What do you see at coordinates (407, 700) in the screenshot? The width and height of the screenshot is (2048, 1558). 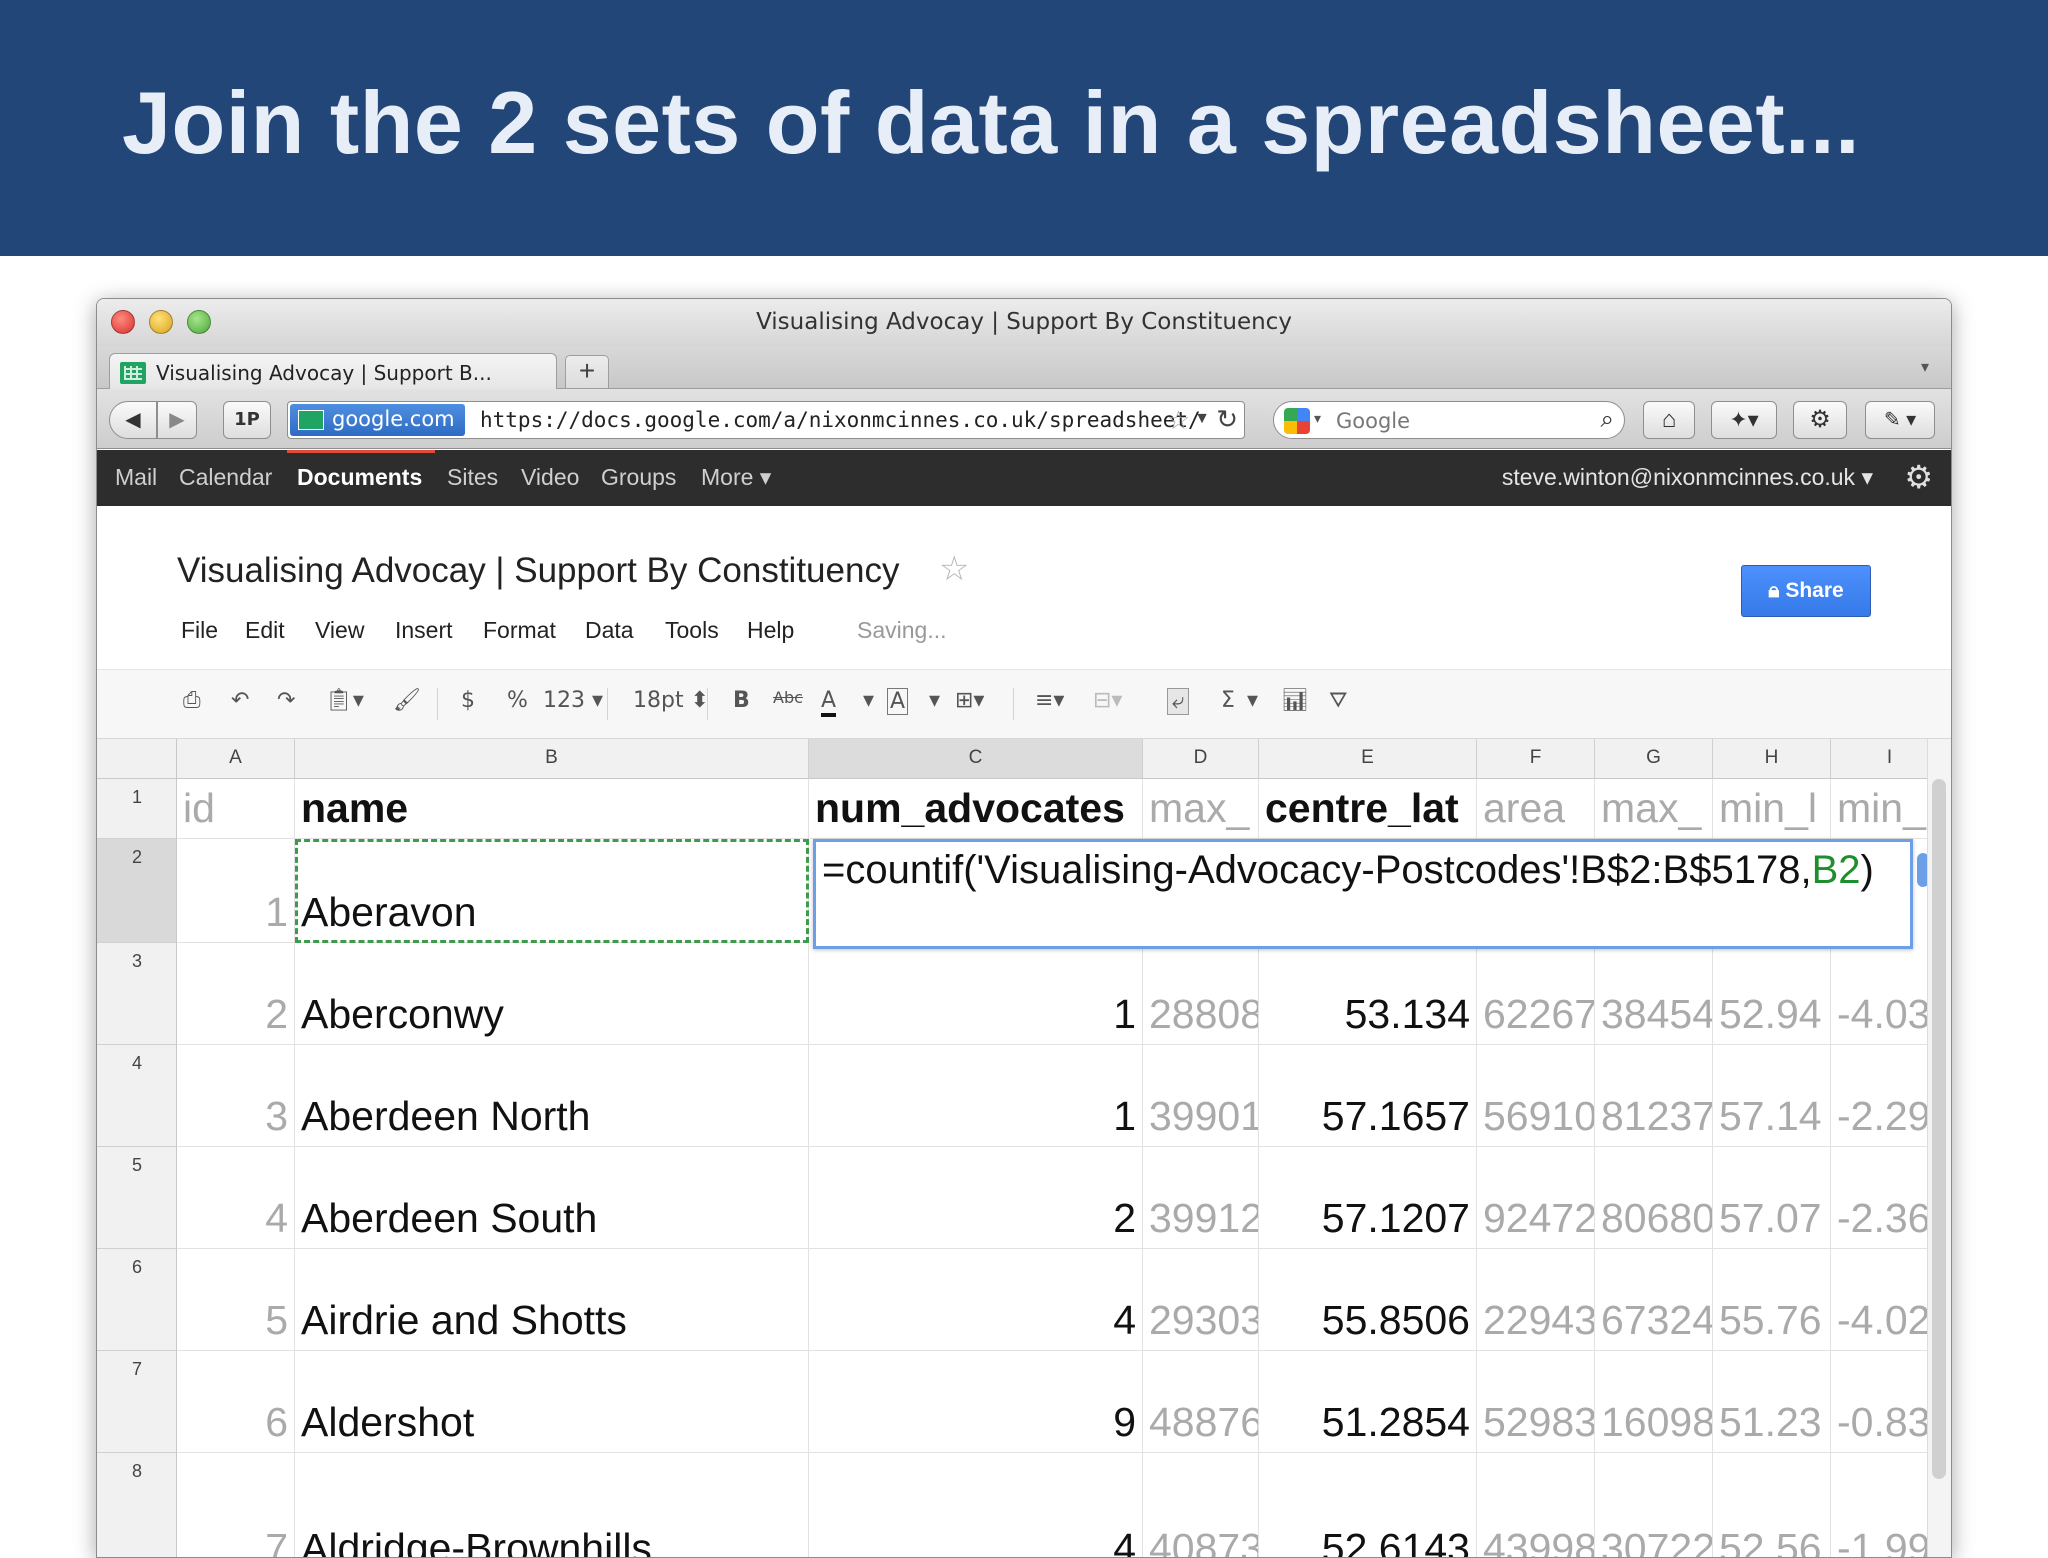 I see `paint-format-icon: 🖌︎` at bounding box center [407, 700].